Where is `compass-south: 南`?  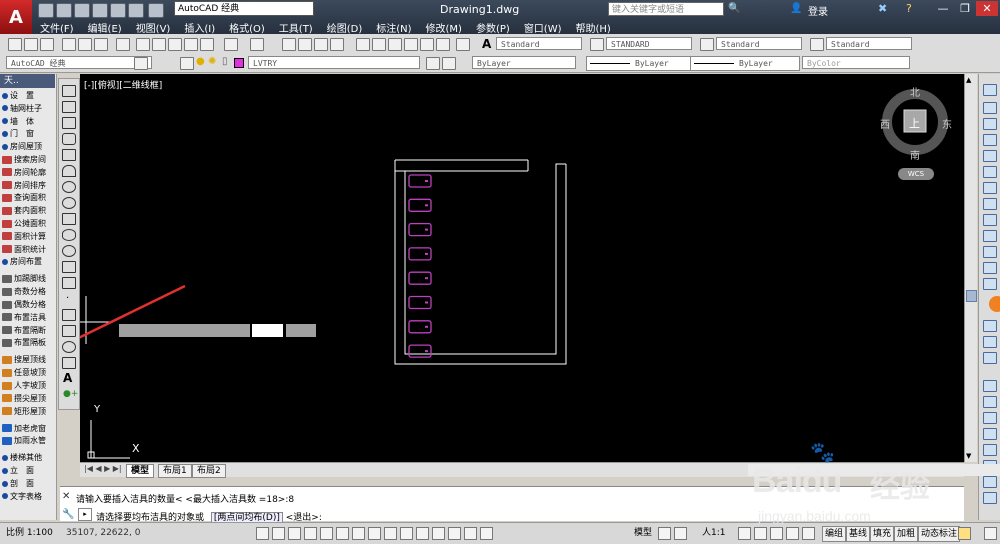 compass-south: 南 is located at coordinates (915, 154).